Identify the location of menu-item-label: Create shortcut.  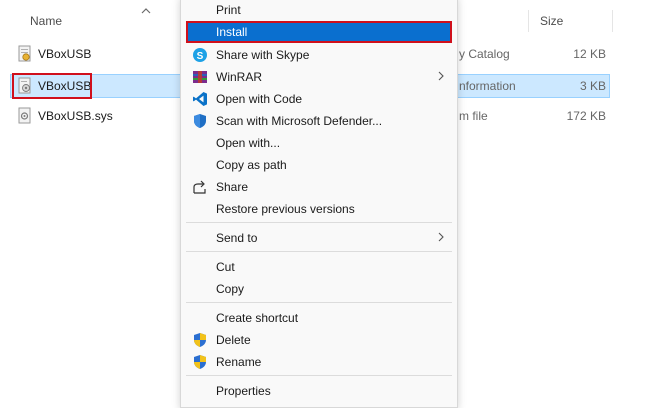
(257, 318).